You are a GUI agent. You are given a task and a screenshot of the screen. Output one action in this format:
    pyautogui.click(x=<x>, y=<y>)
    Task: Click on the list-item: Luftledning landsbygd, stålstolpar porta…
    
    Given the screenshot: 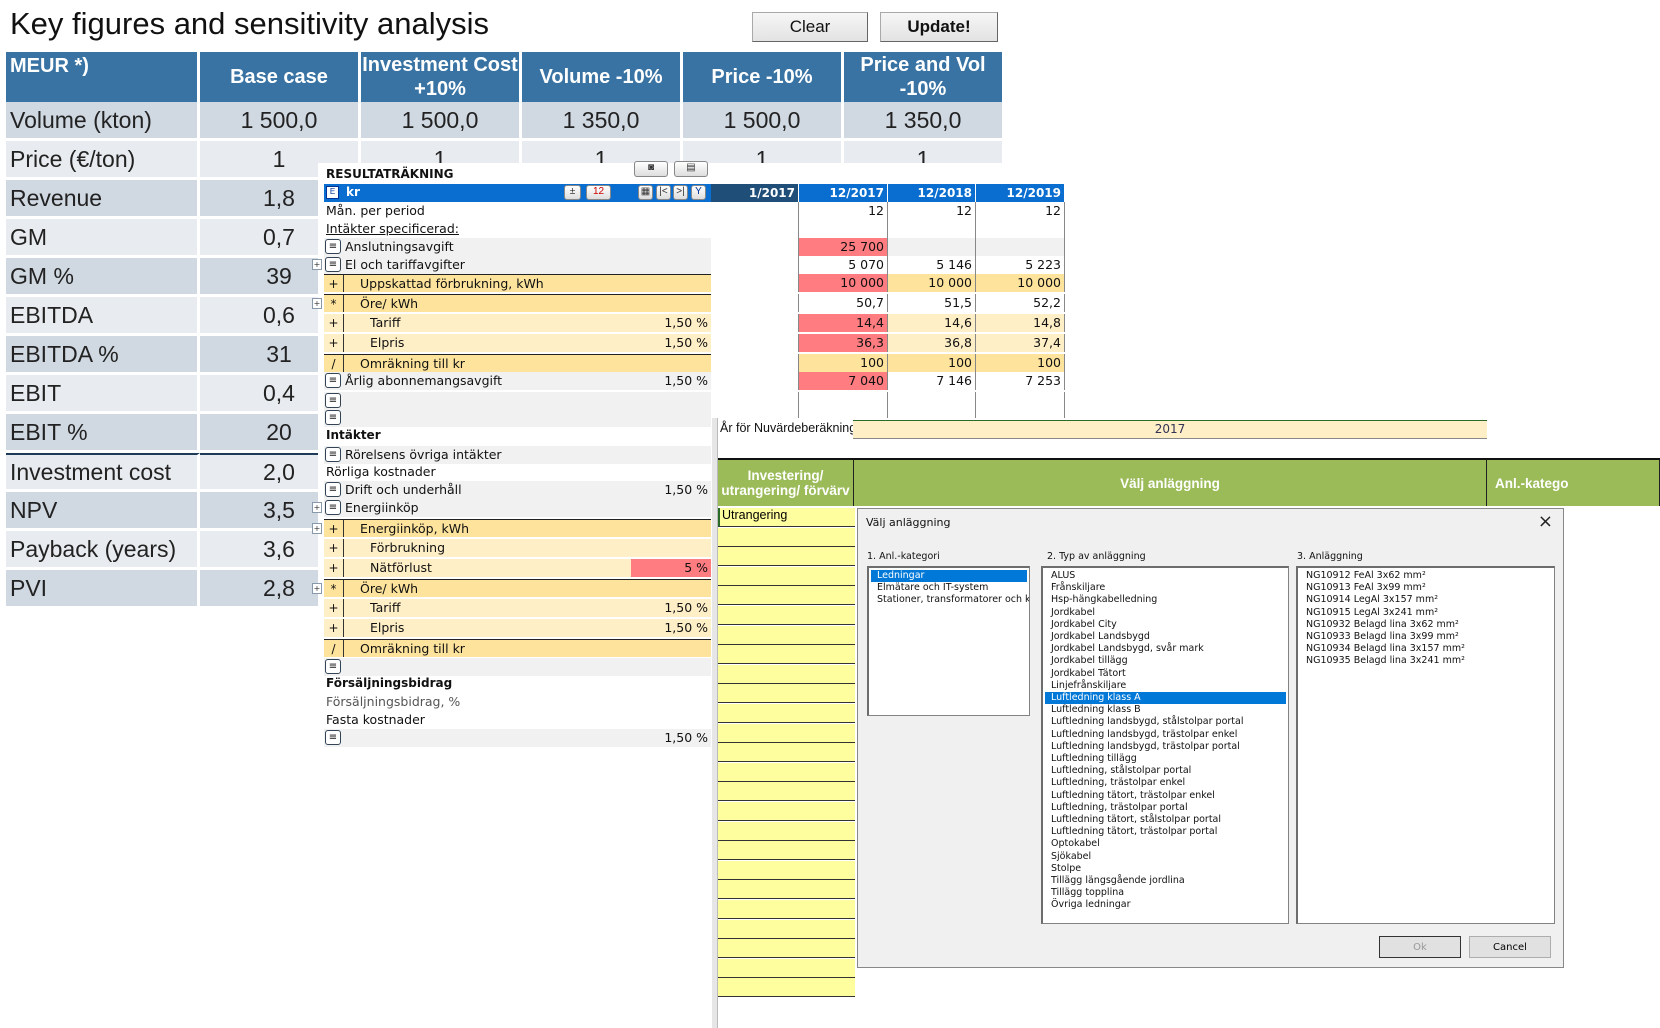 What is the action you would take?
    pyautogui.click(x=1165, y=722)
    